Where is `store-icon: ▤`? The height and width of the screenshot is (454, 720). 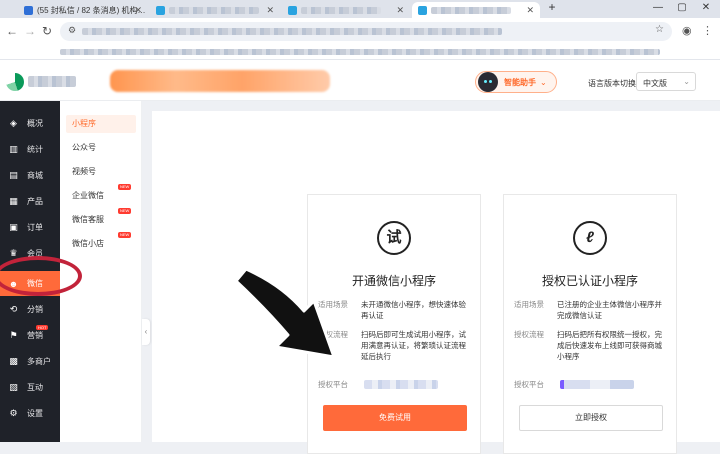 store-icon: ▤ is located at coordinates (13, 175).